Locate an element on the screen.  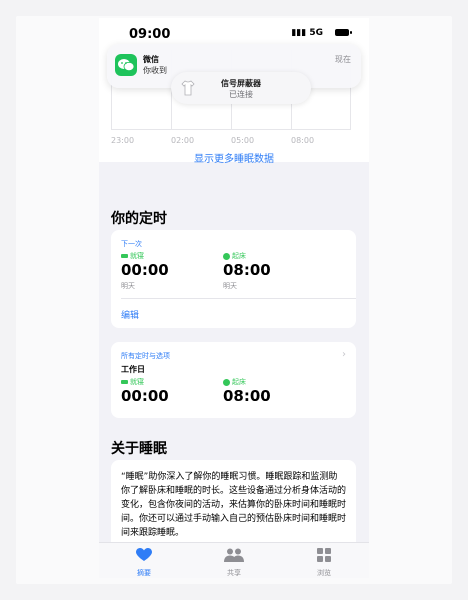
heart-icon is located at coordinates (144, 554).